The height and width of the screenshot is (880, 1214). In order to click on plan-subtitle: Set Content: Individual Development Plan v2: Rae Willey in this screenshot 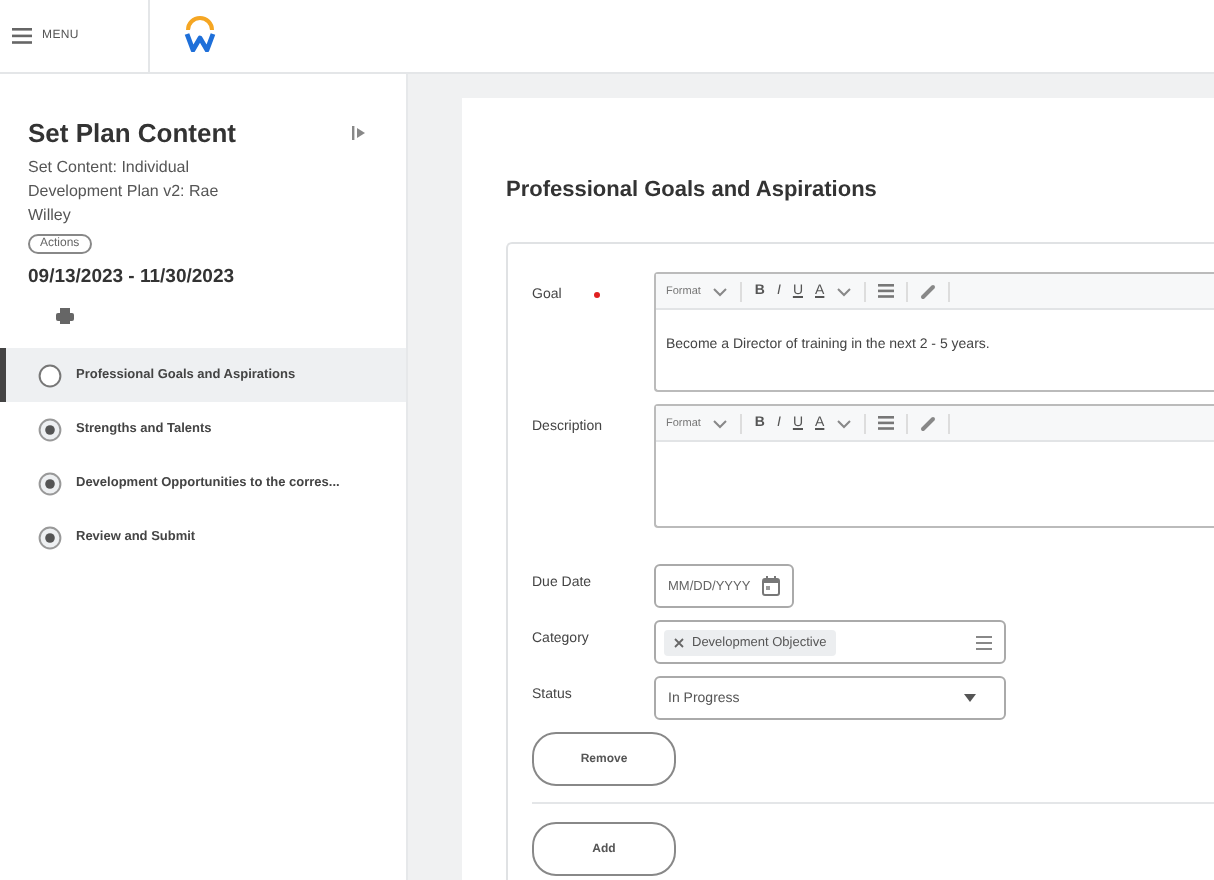, I will do `click(124, 192)`.